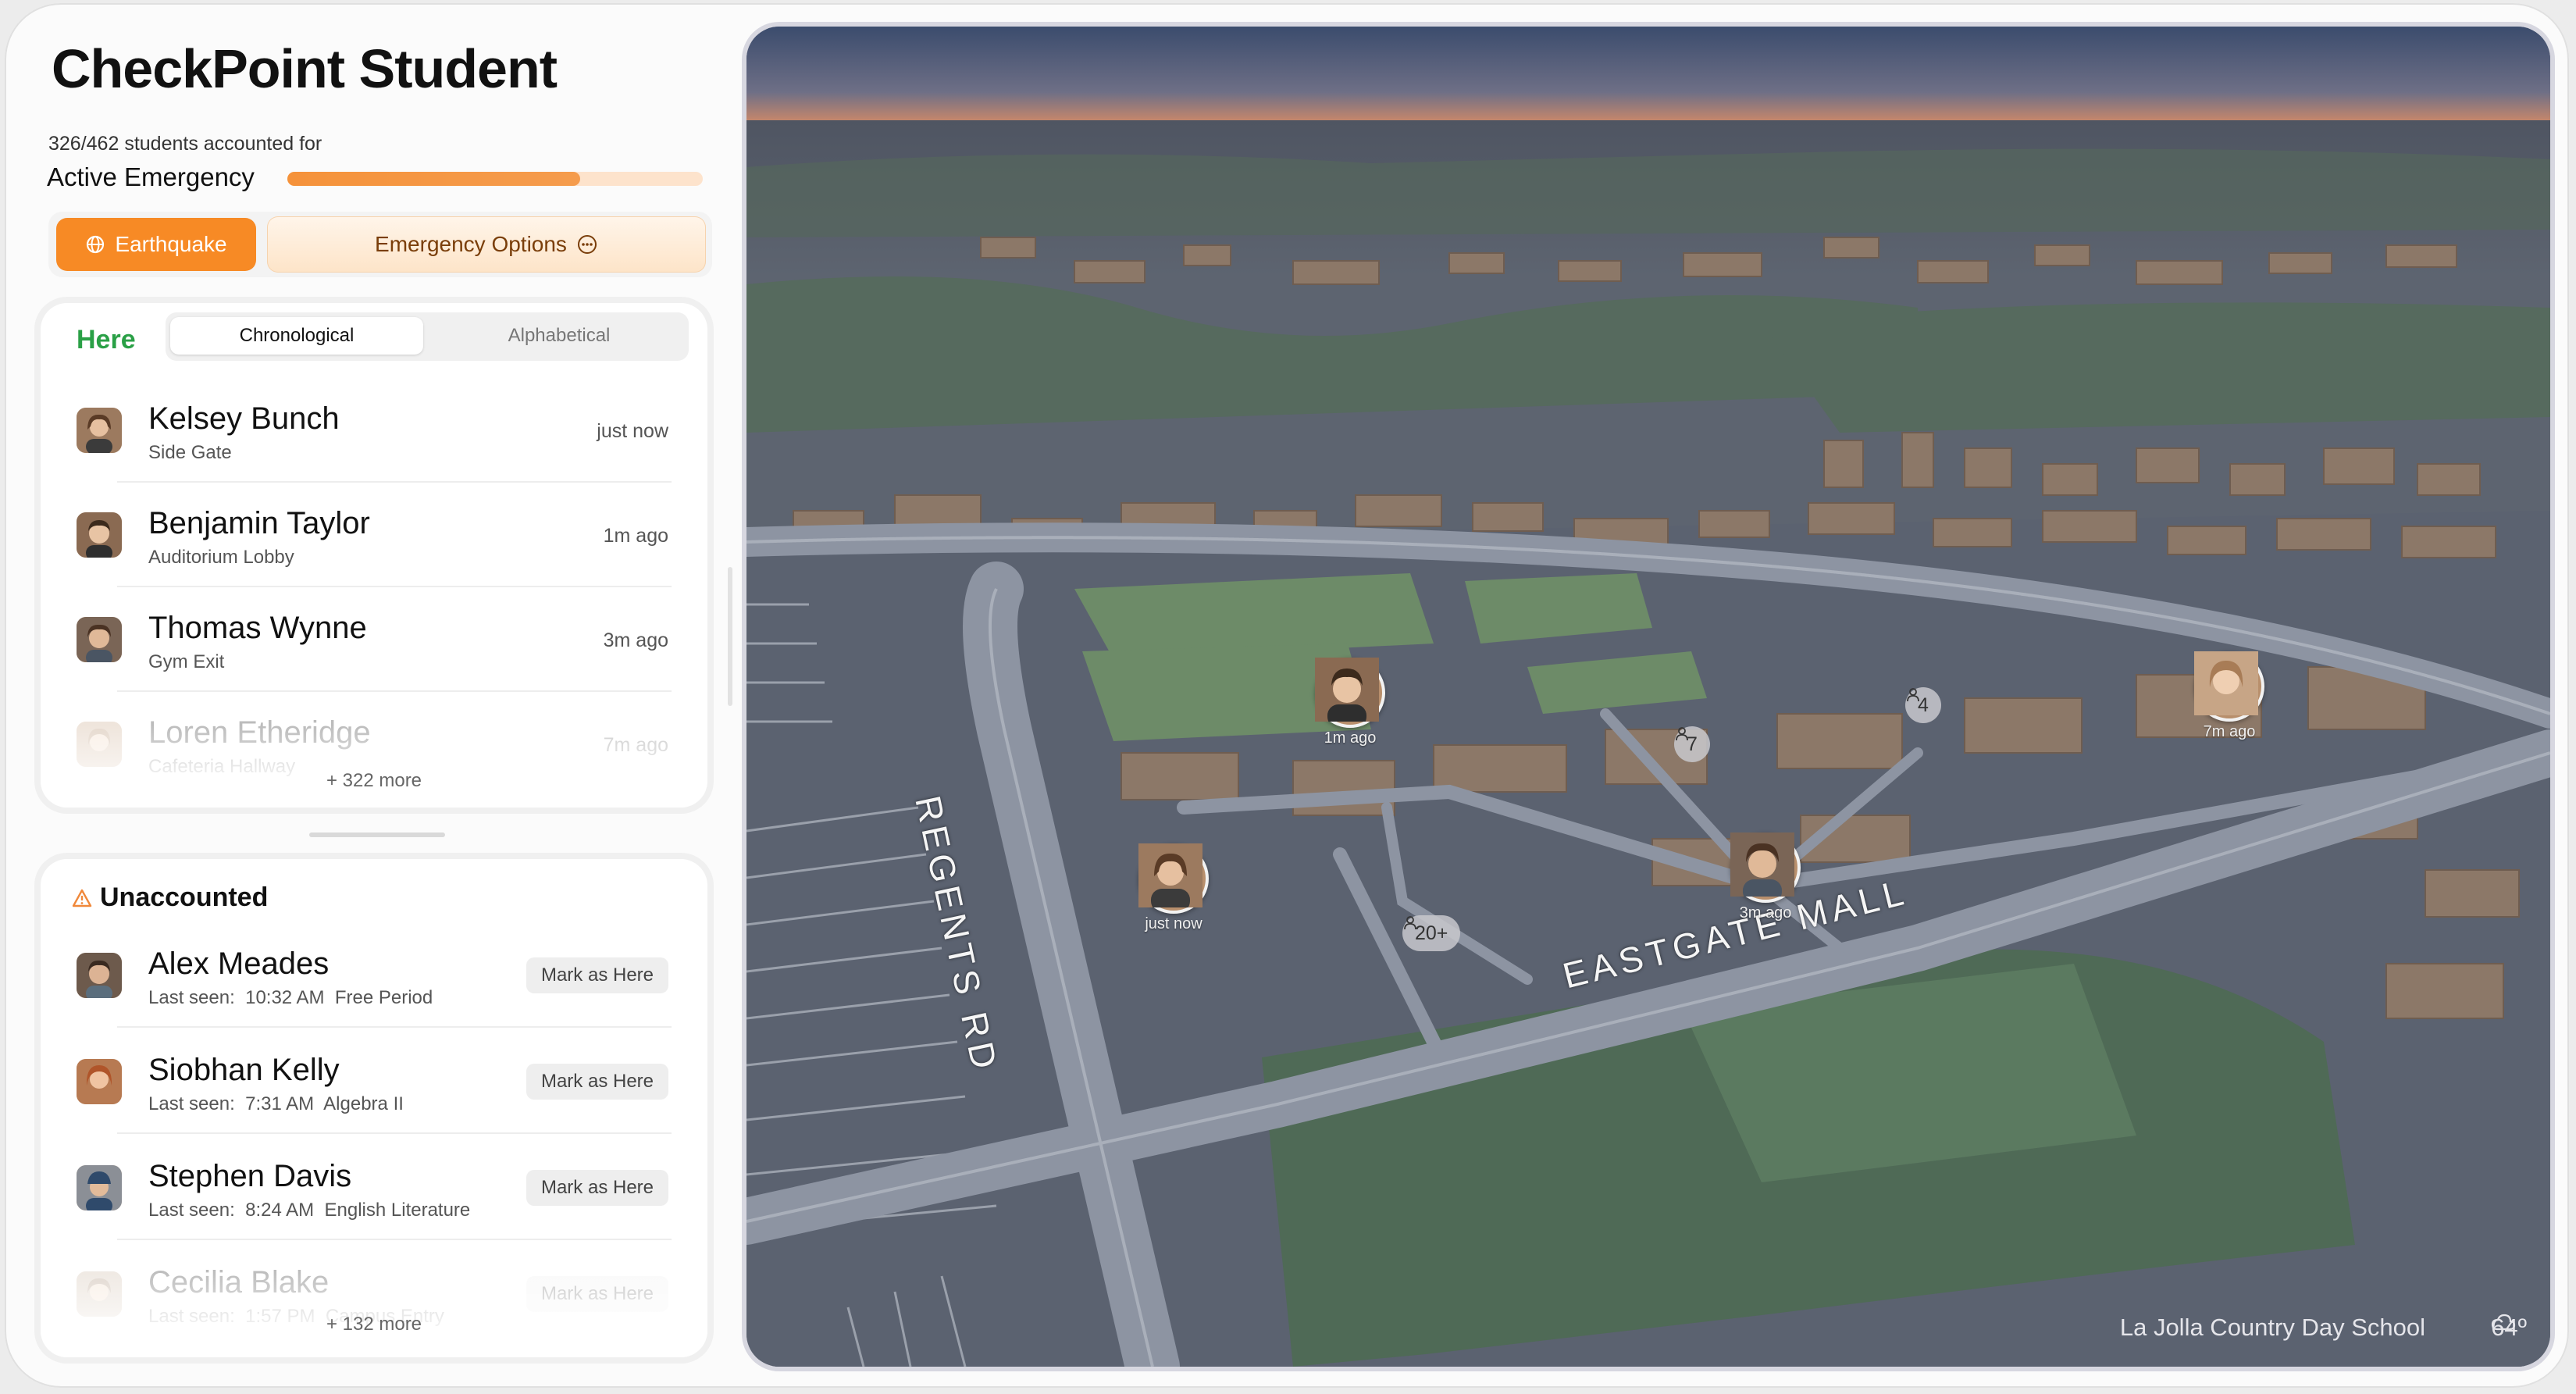 The image size is (2576, 1394). Describe the element at coordinates (250, 1176) in the screenshot. I see `student-name: Stephen Davis` at that location.